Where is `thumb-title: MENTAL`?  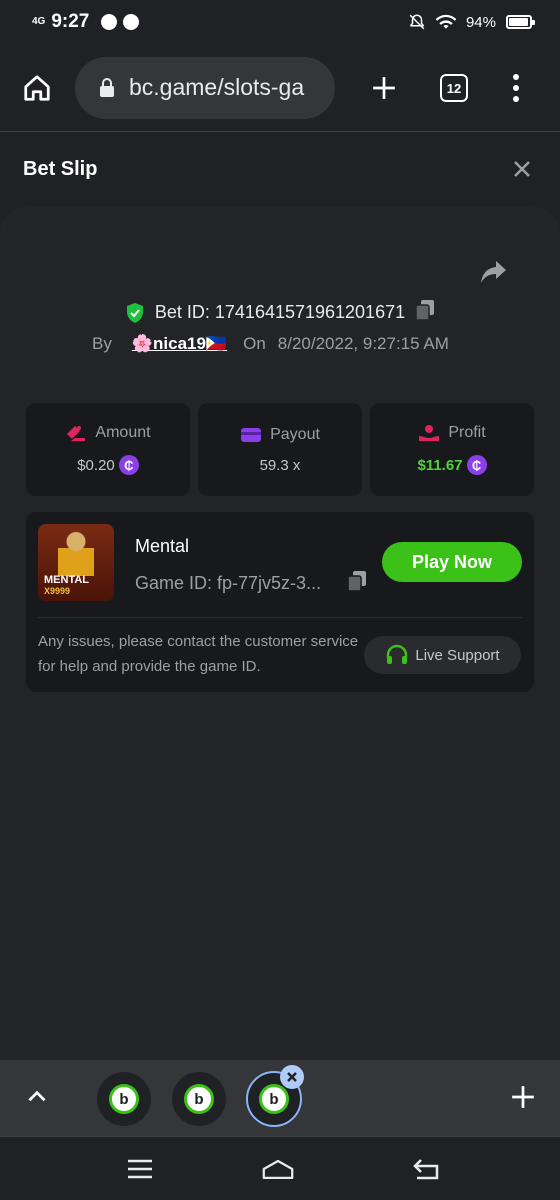
thumb-title: MENTAL is located at coordinates (67, 580).